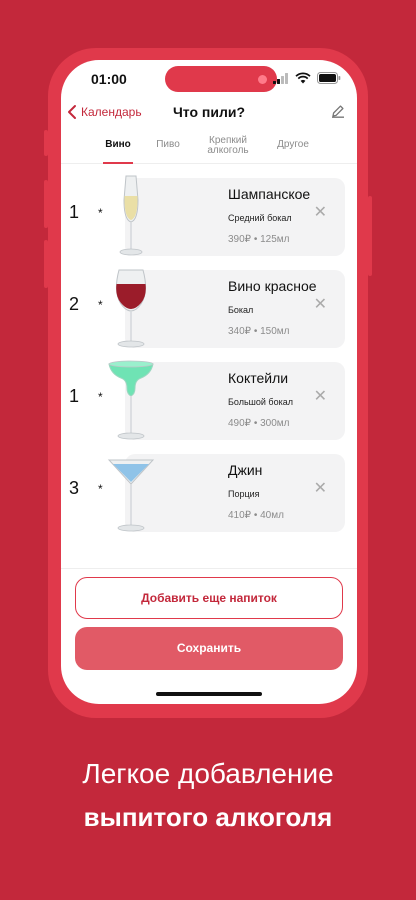 The height and width of the screenshot is (900, 416). Describe the element at coordinates (262, 79) in the screenshot. I see `recording-dot-icon` at that location.